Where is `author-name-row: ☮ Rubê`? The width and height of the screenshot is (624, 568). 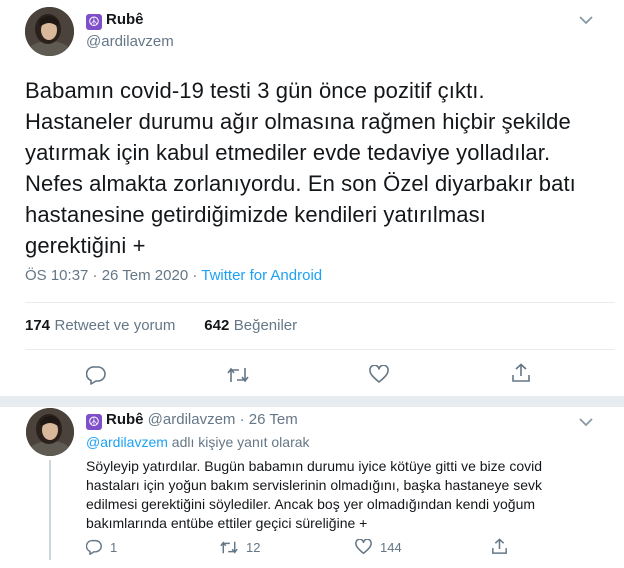 author-name-row: ☮ Rubê is located at coordinates (115, 20).